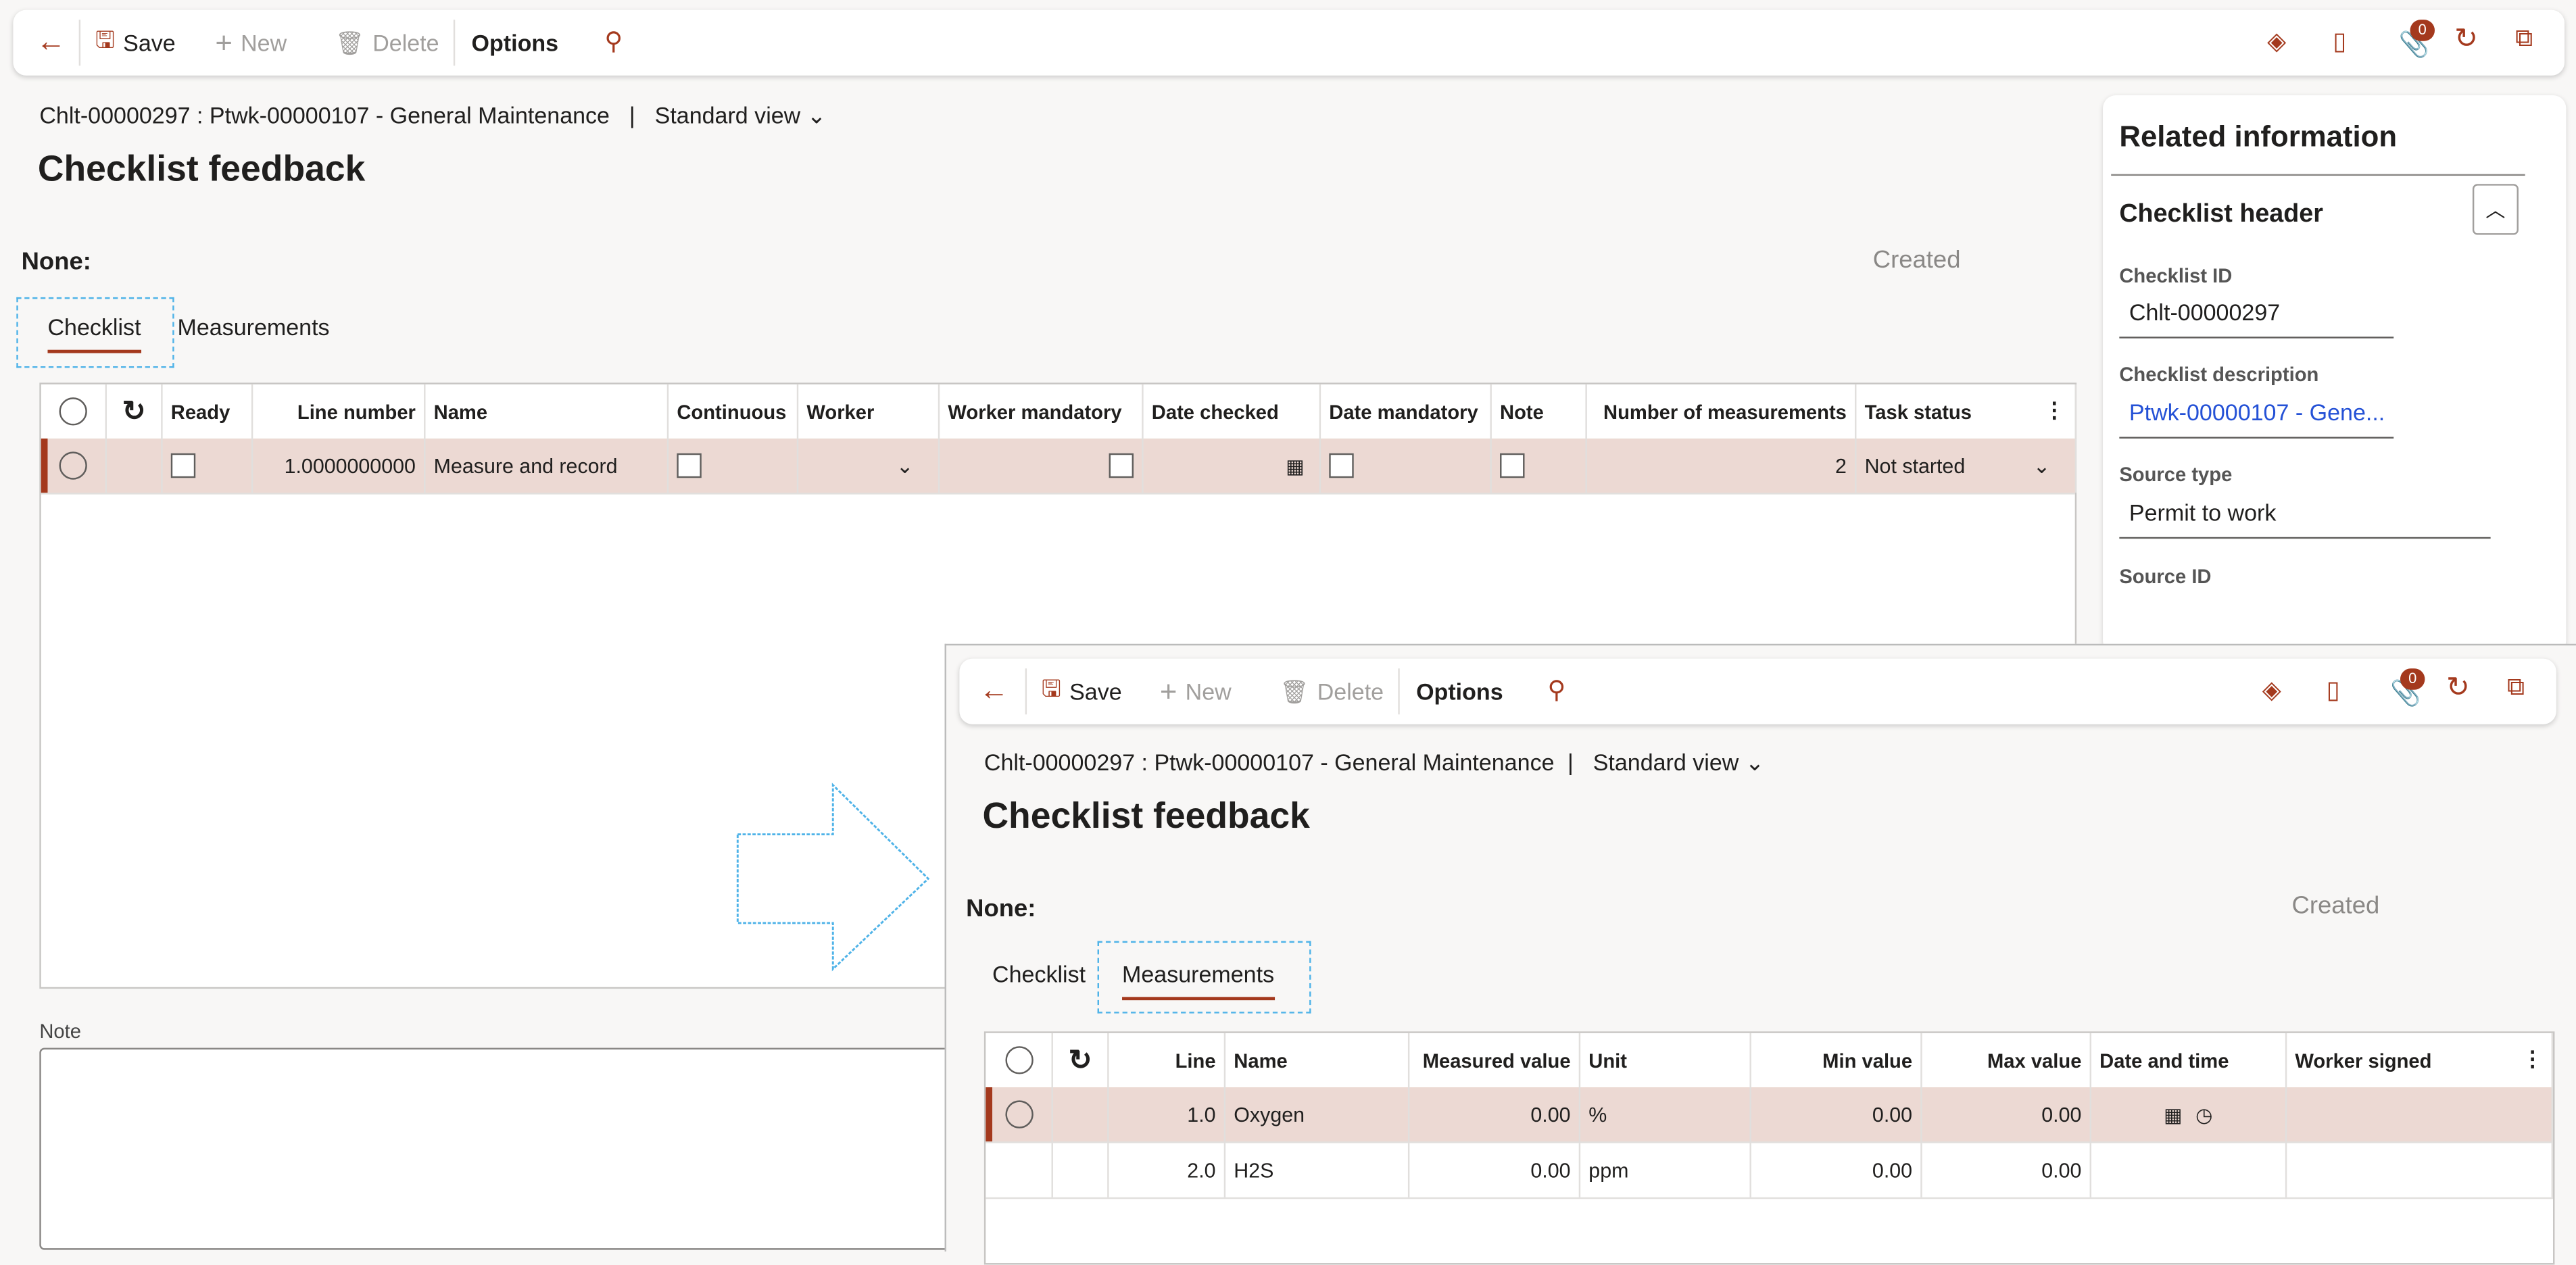  I want to click on continuous-header: Continuous, so click(734, 411).